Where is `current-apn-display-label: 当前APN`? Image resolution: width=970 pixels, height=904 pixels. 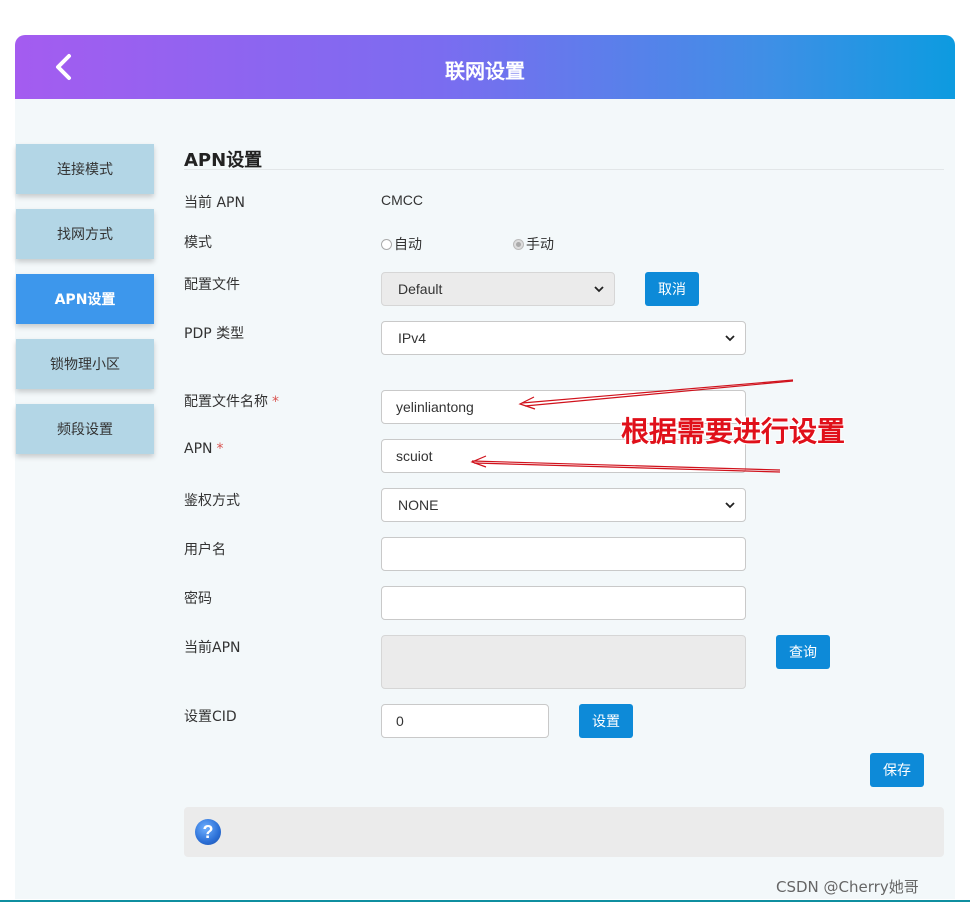
current-apn-display-label: 当前APN is located at coordinates (212, 648).